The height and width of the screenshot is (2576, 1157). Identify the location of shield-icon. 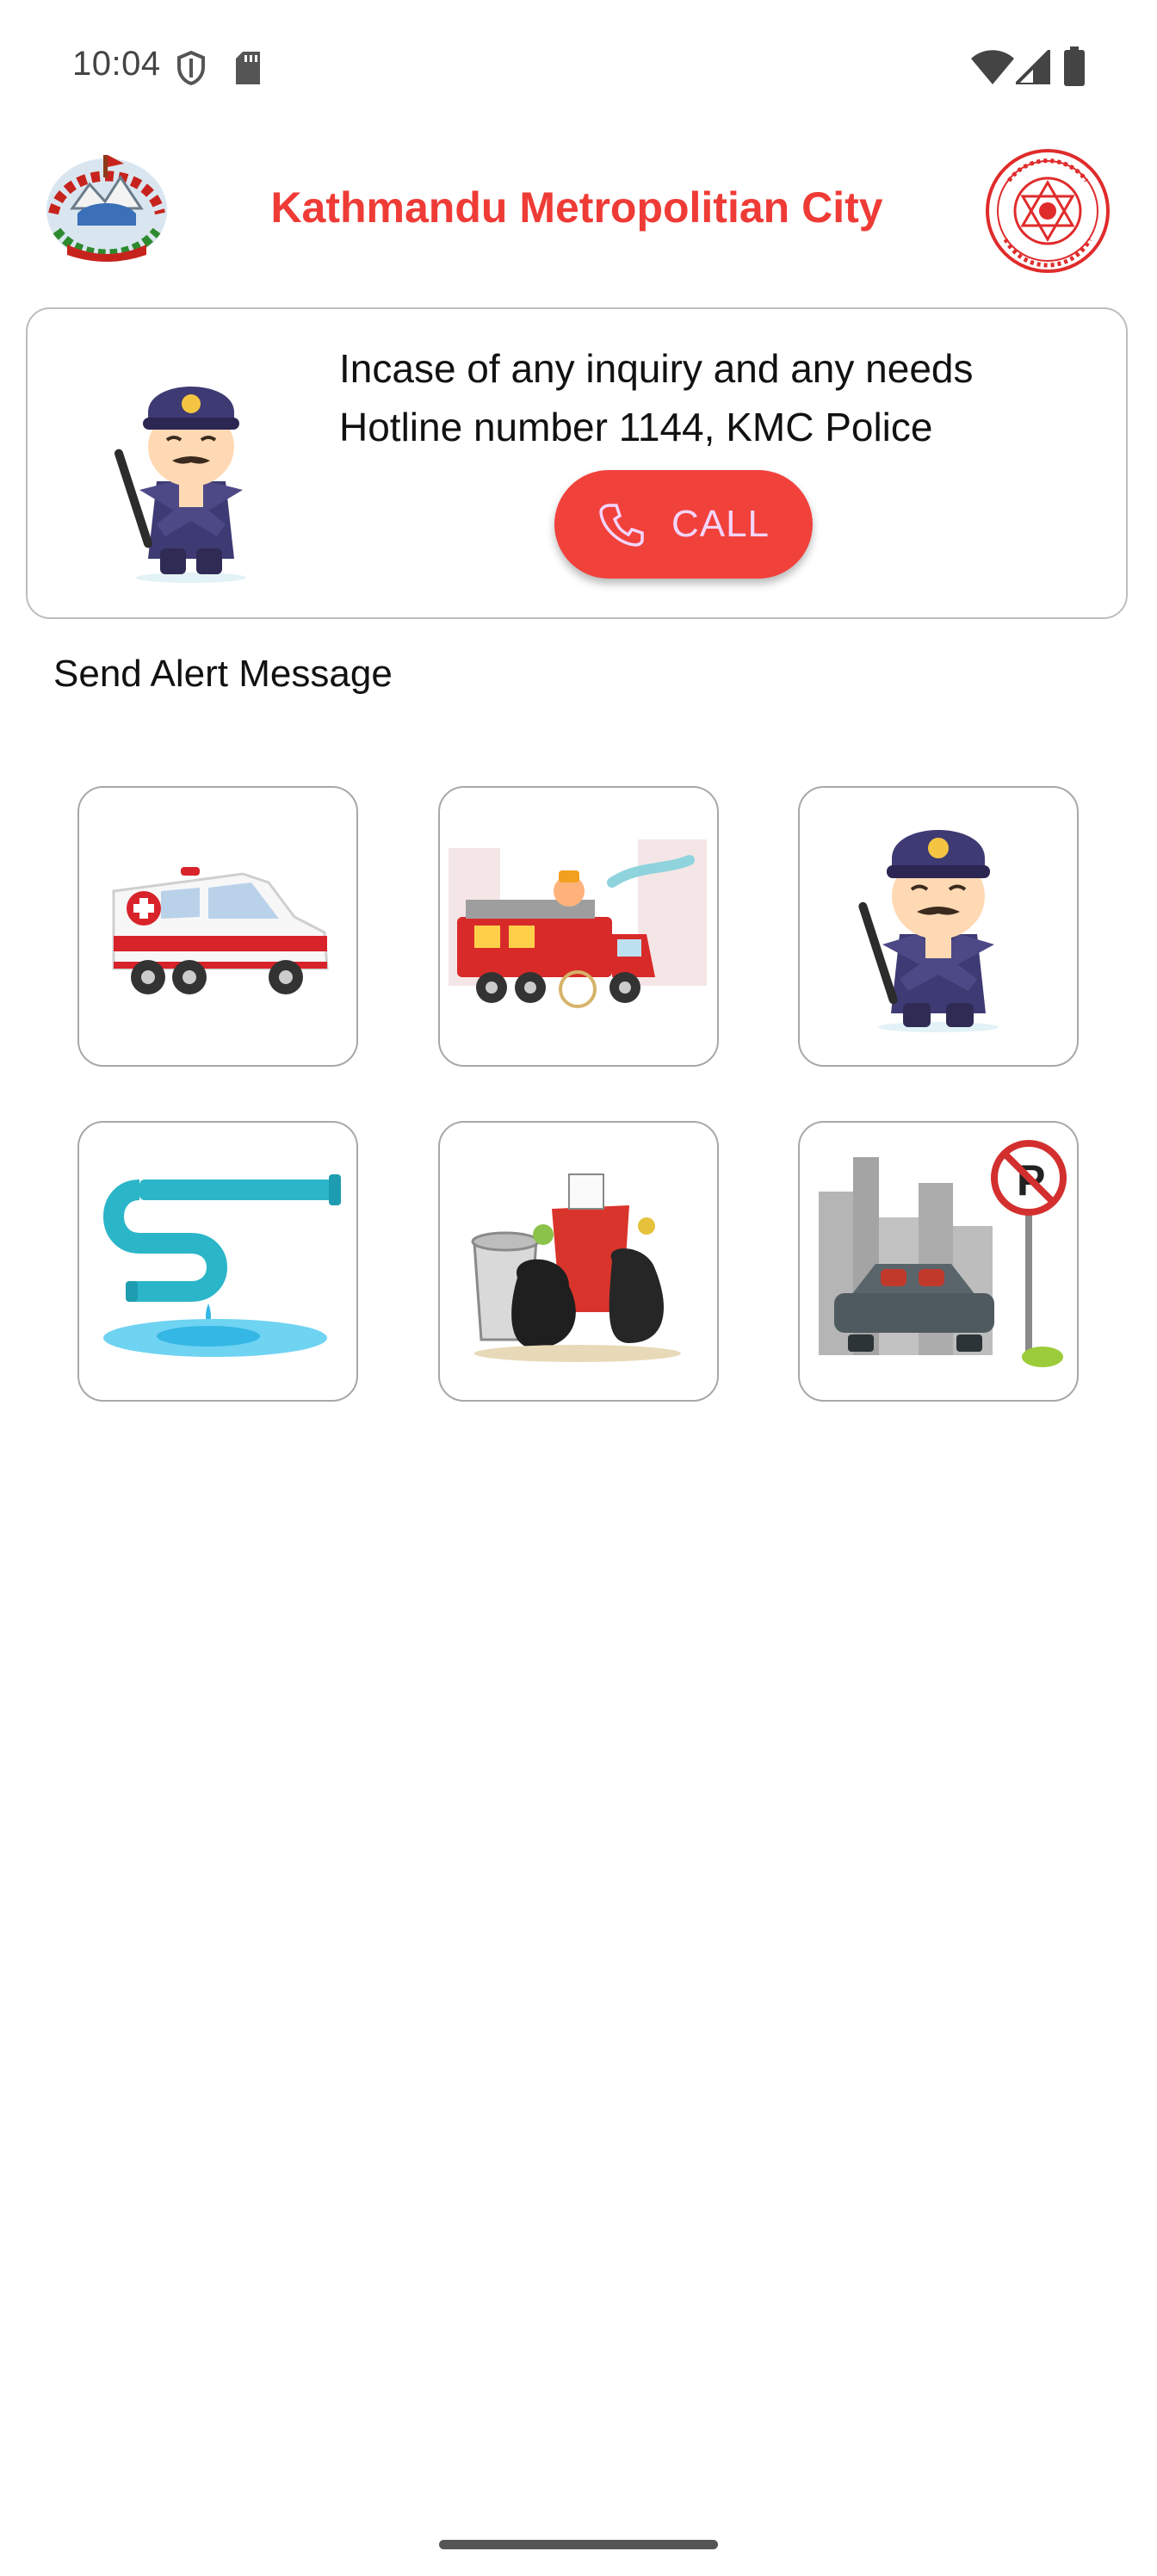
(191, 68).